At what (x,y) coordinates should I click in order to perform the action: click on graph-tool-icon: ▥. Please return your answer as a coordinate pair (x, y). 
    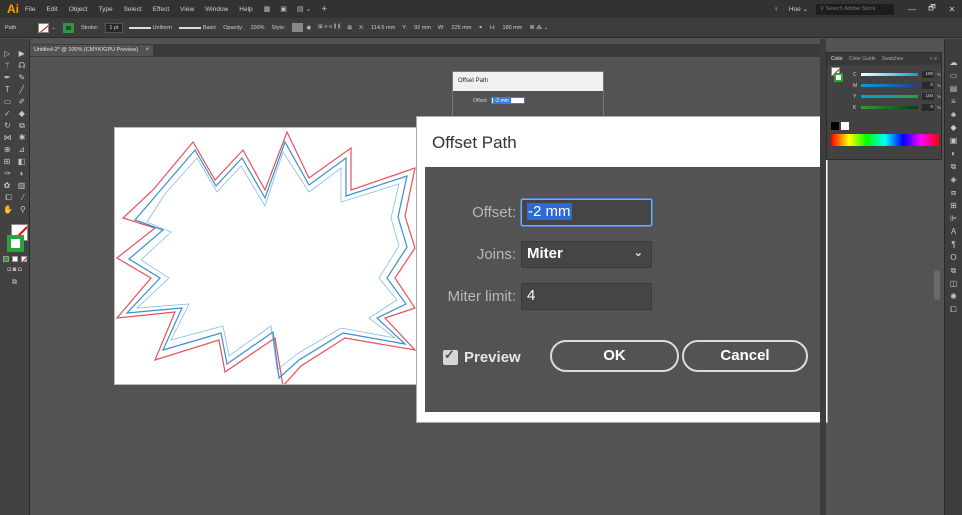
    Looking at the image, I should click on (22, 187).